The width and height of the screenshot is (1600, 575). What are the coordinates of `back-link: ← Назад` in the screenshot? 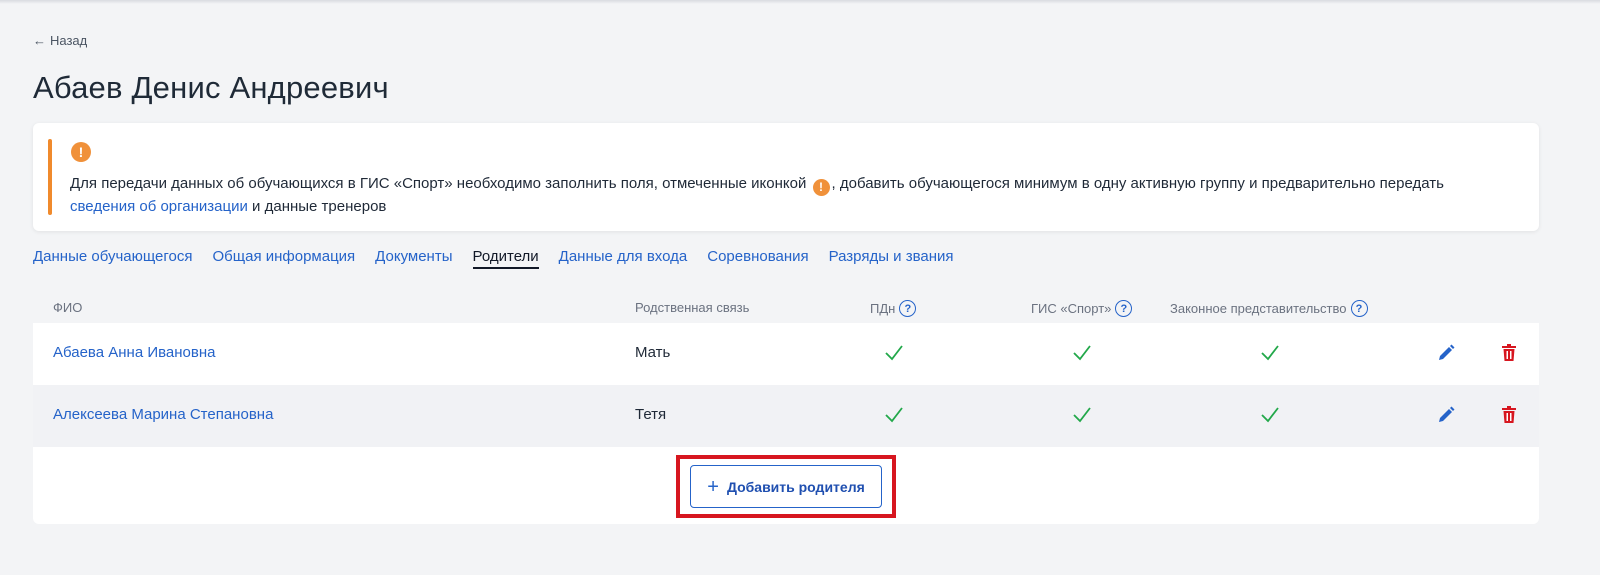 It's located at (60, 40).